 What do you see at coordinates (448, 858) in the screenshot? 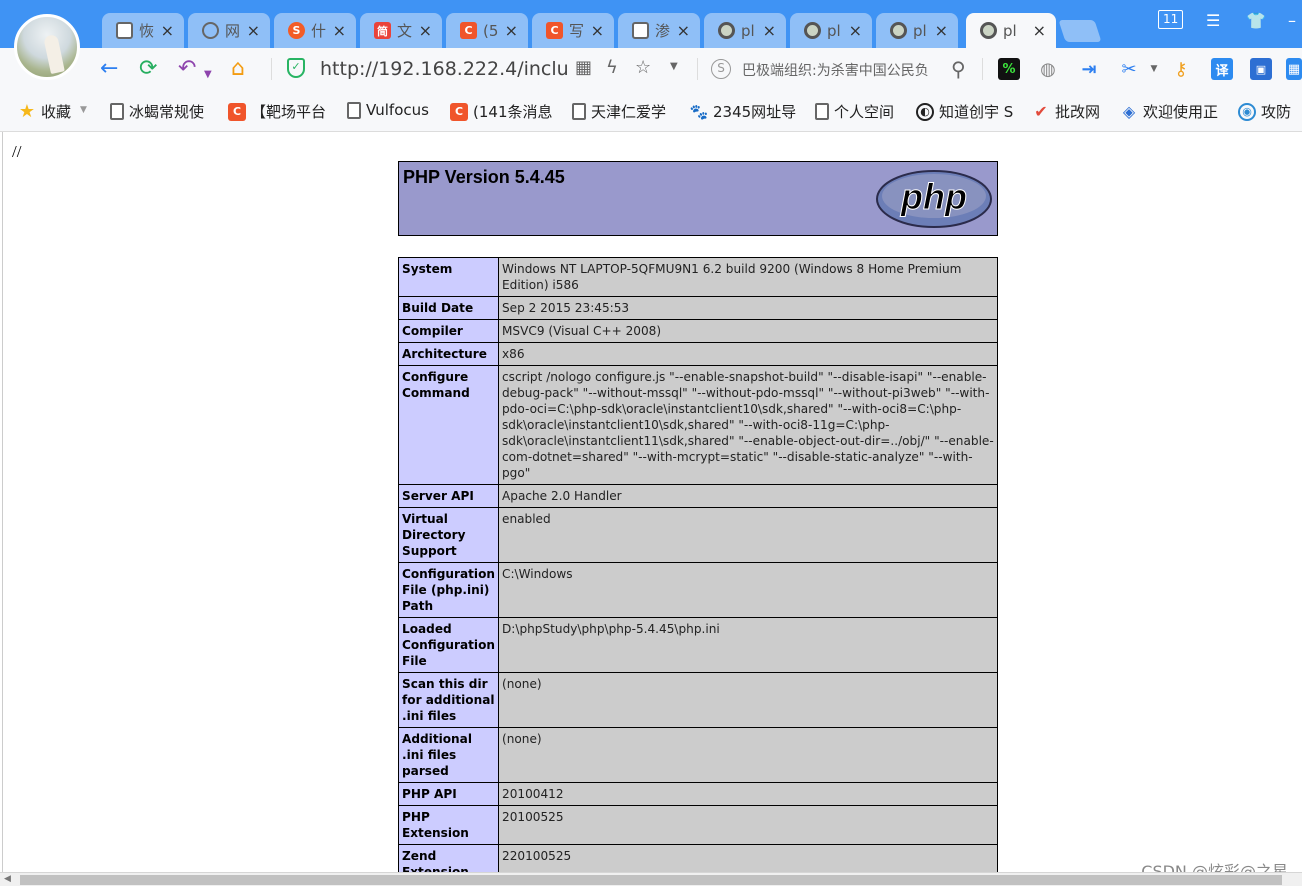
I see `row-key: Zend Extension` at bounding box center [448, 858].